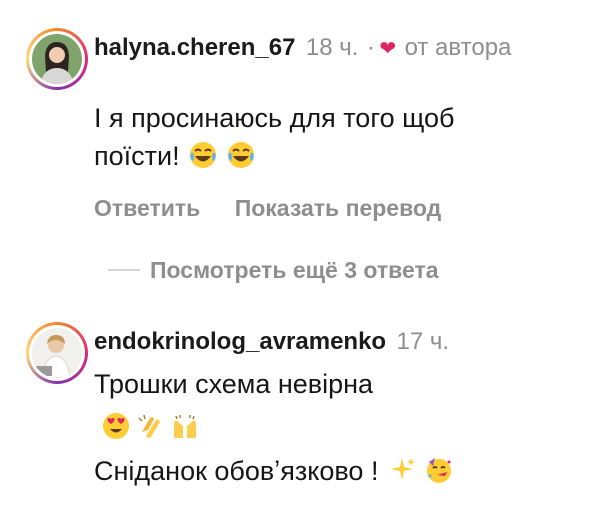 Image resolution: width=600 pixels, height=514 pixels. What do you see at coordinates (274, 156) in the screenshot?
I see `comment-text-line-2: поїсти!` at bounding box center [274, 156].